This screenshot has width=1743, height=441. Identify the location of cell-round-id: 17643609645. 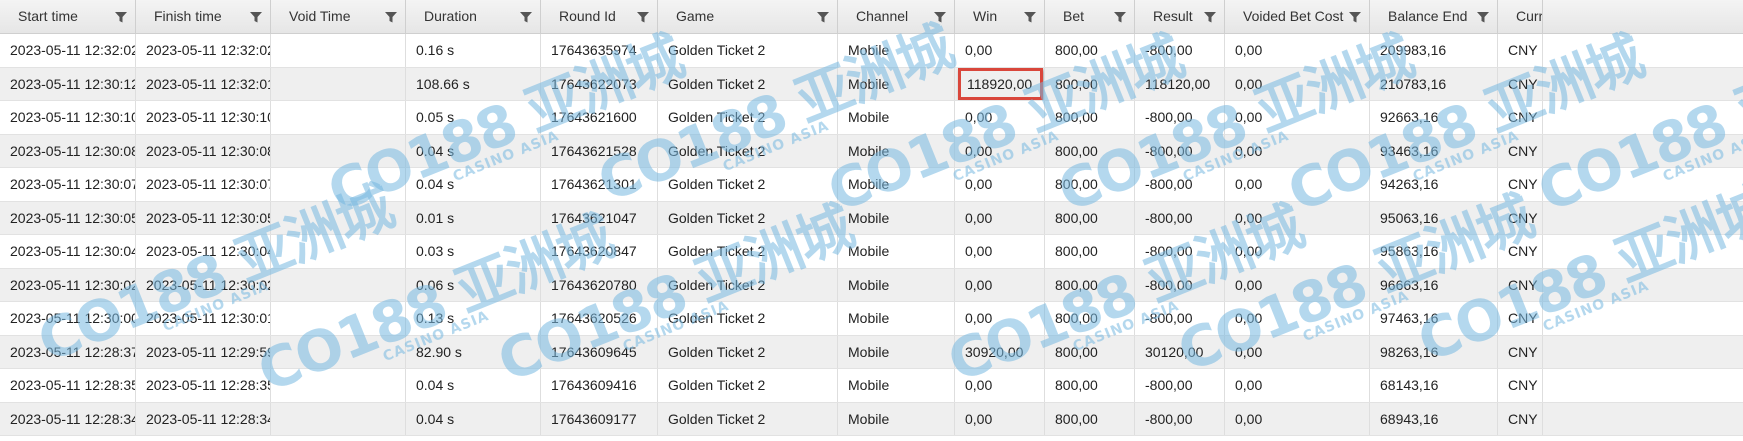
(599, 351).